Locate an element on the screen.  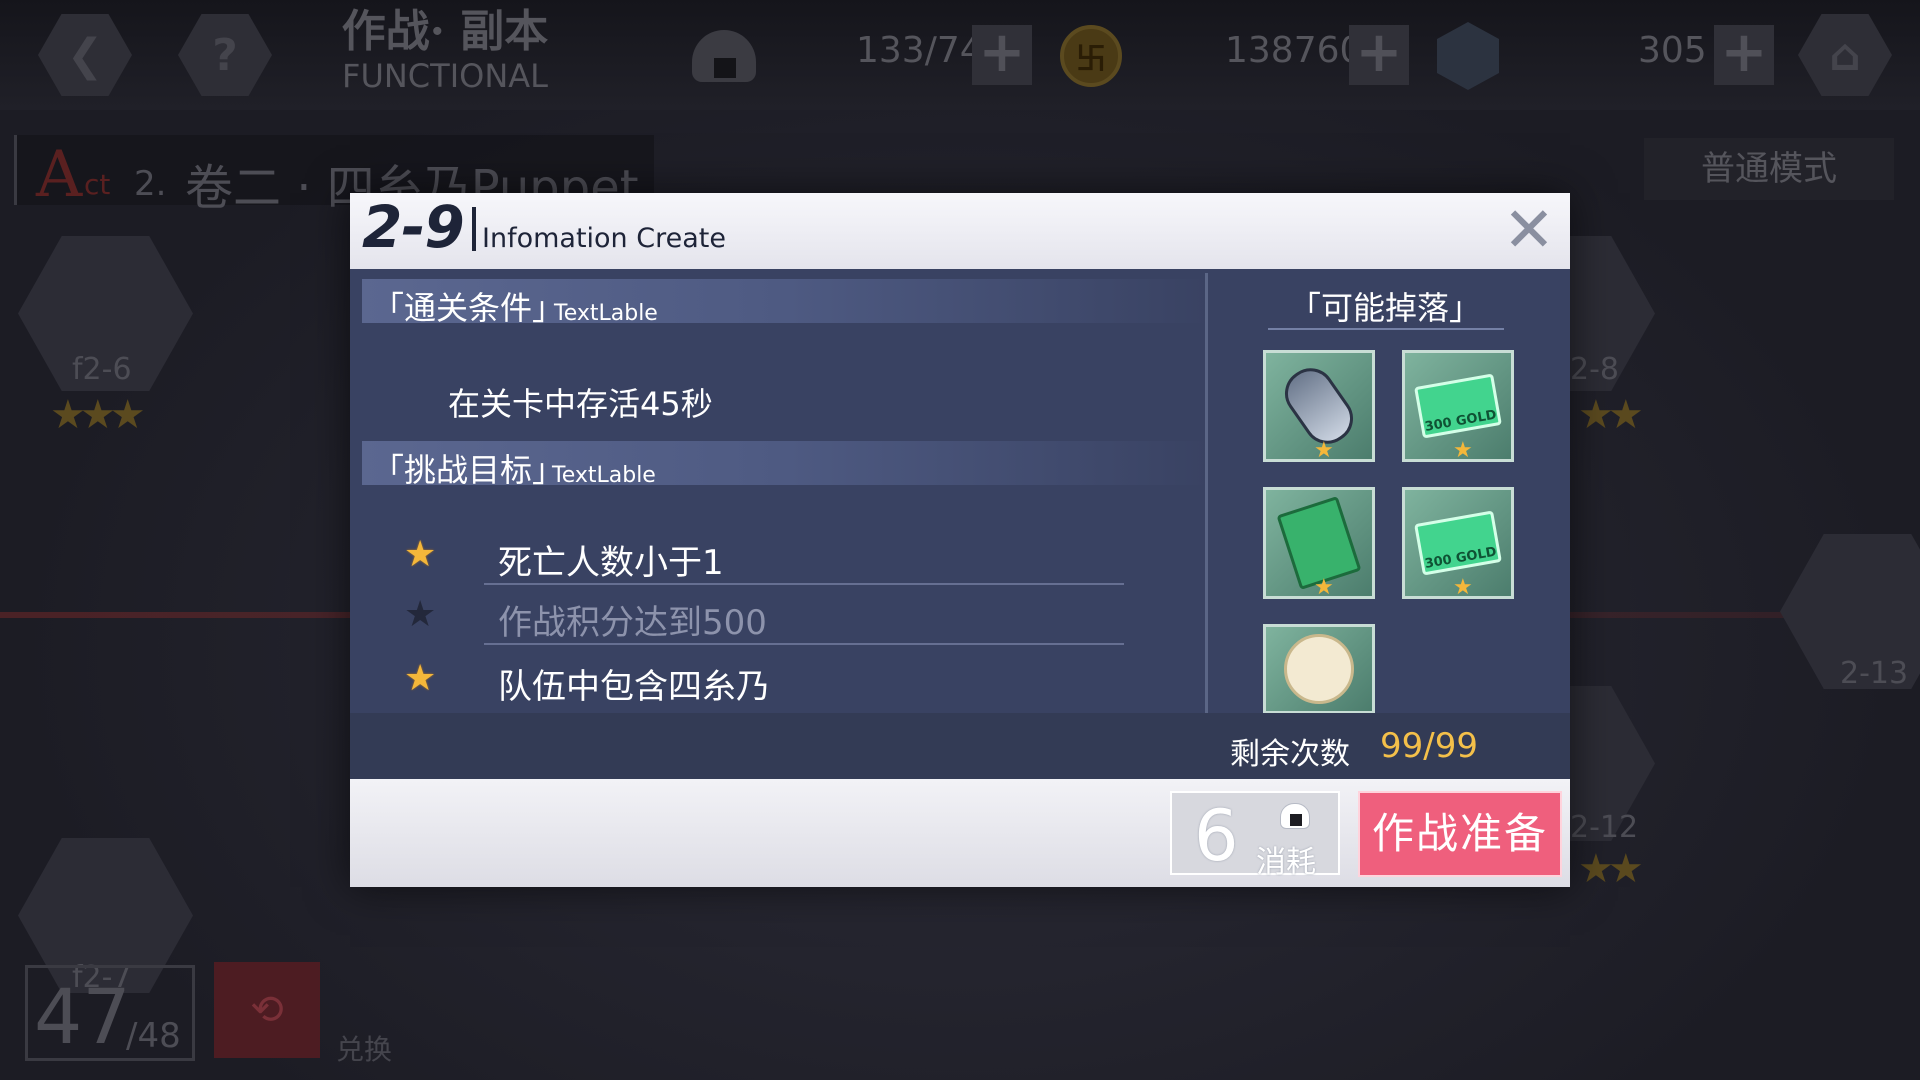
exchange-label: 兑换 is located at coordinates (364, 1049).